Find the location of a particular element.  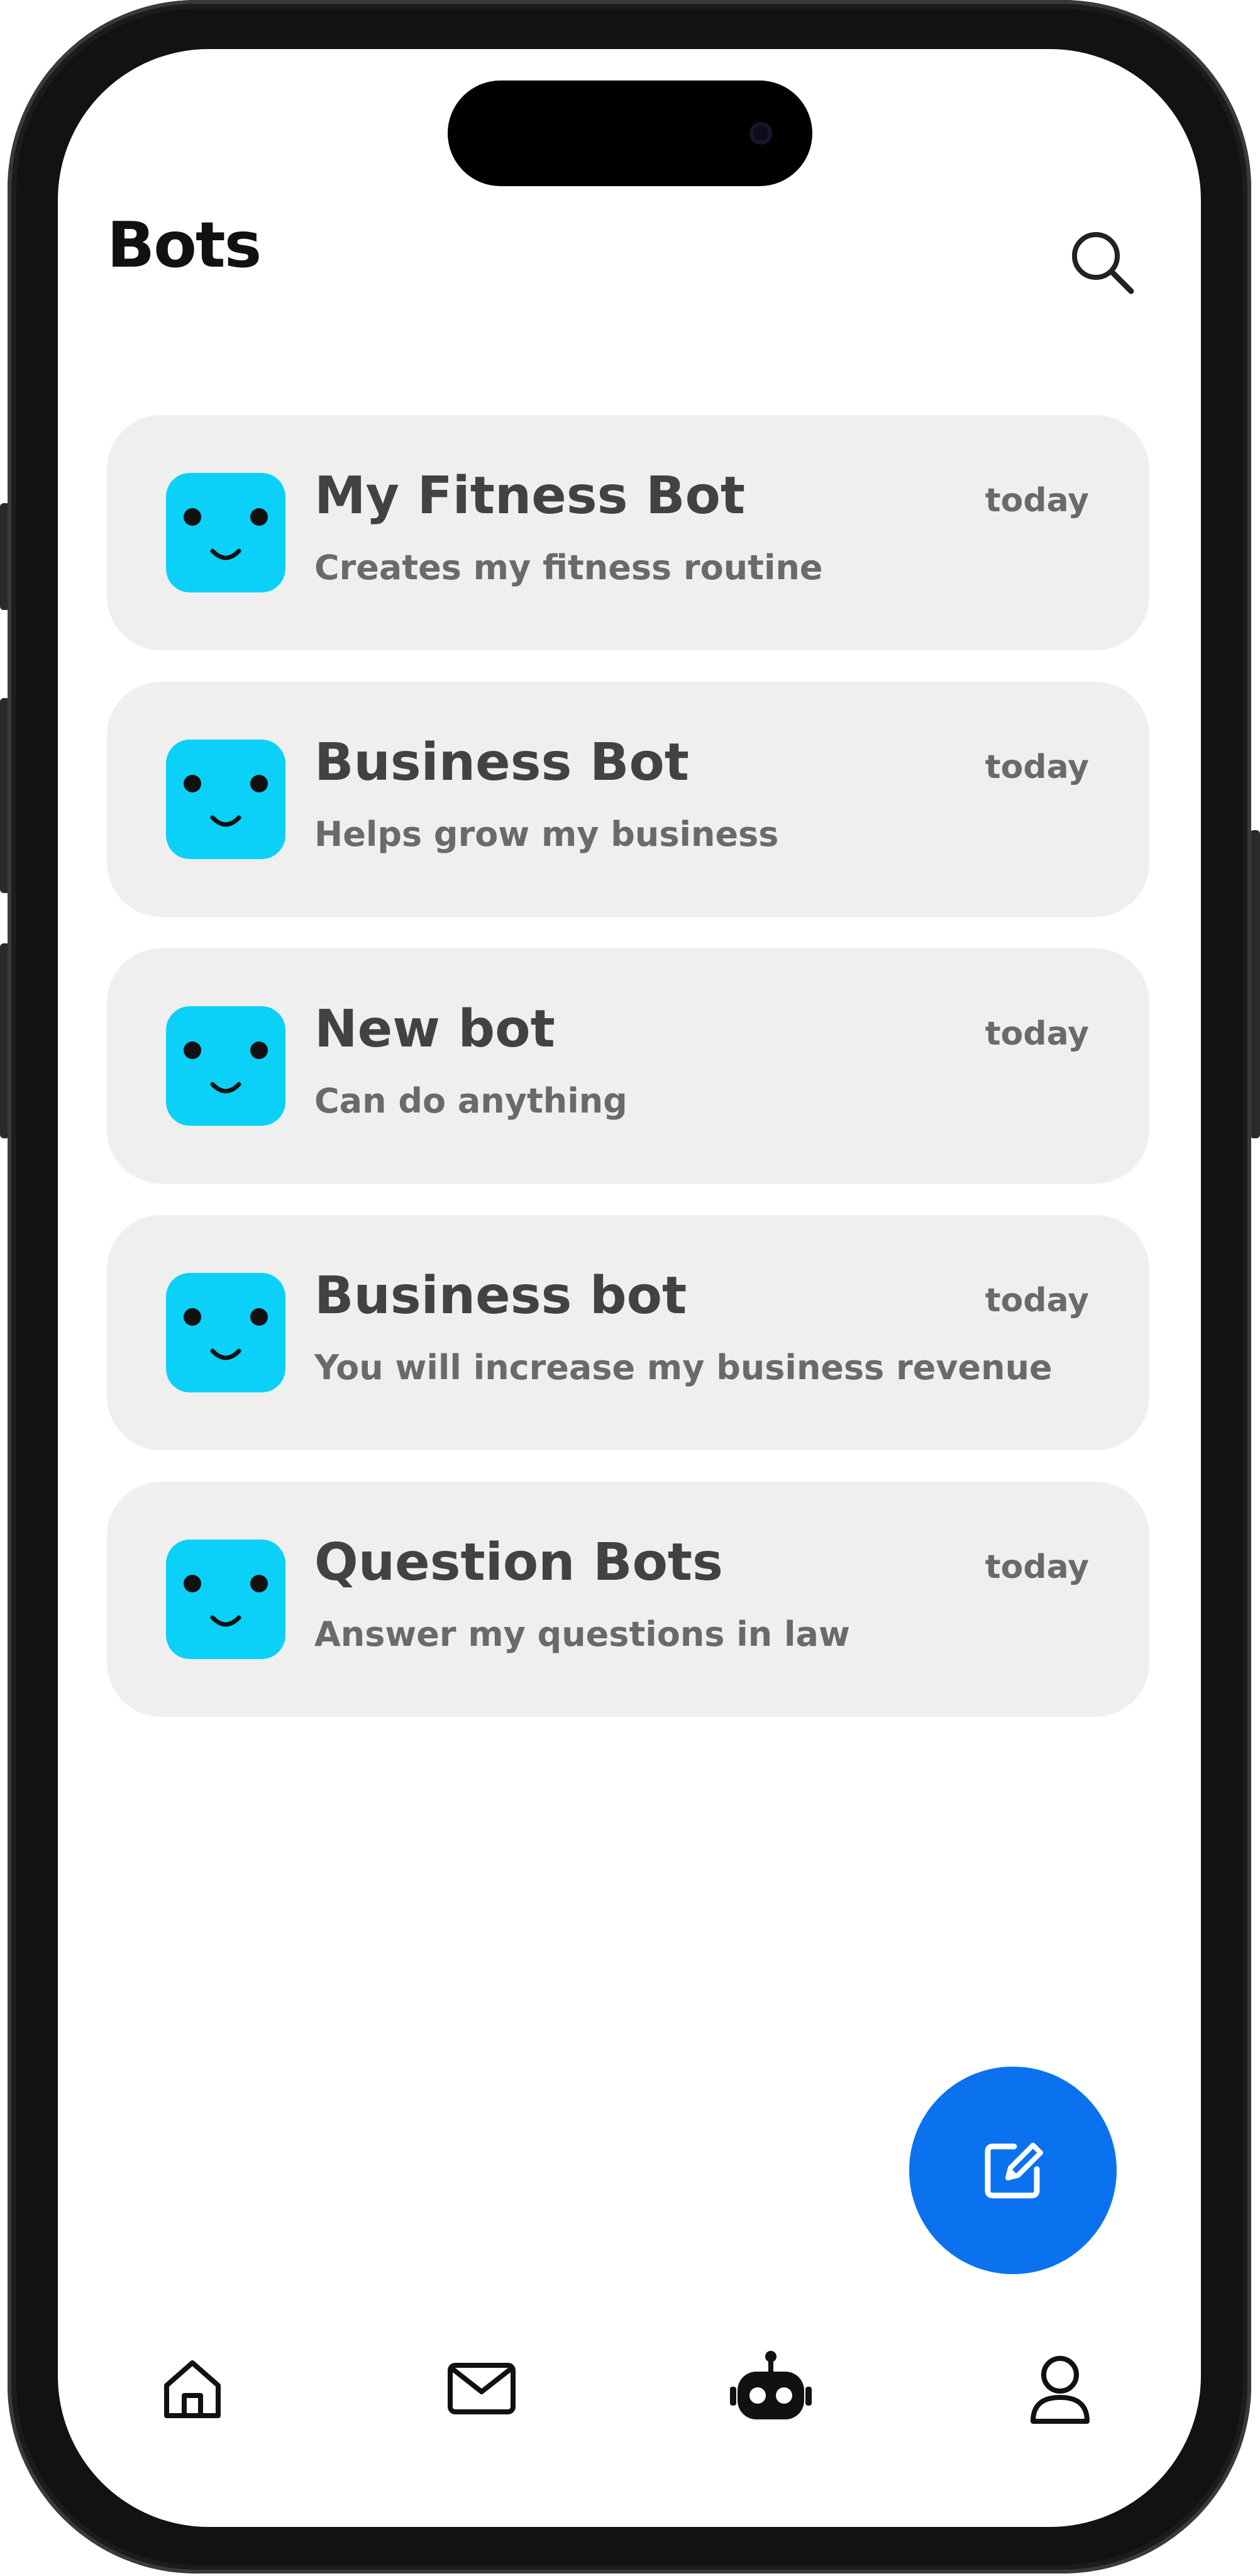

nav-home is located at coordinates (192, 2388).